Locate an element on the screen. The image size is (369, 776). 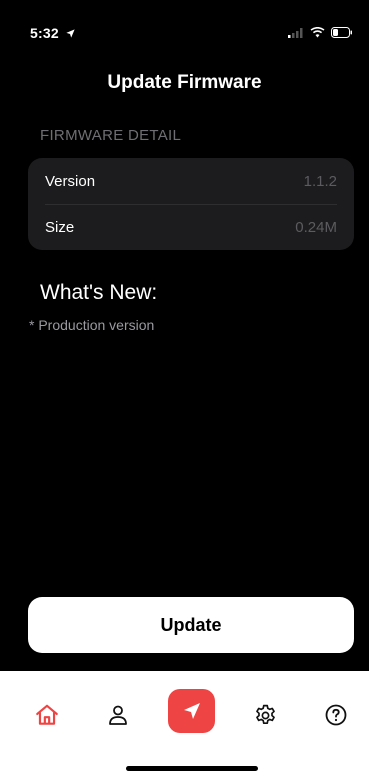
tab-bar is located at coordinates (184, 723).